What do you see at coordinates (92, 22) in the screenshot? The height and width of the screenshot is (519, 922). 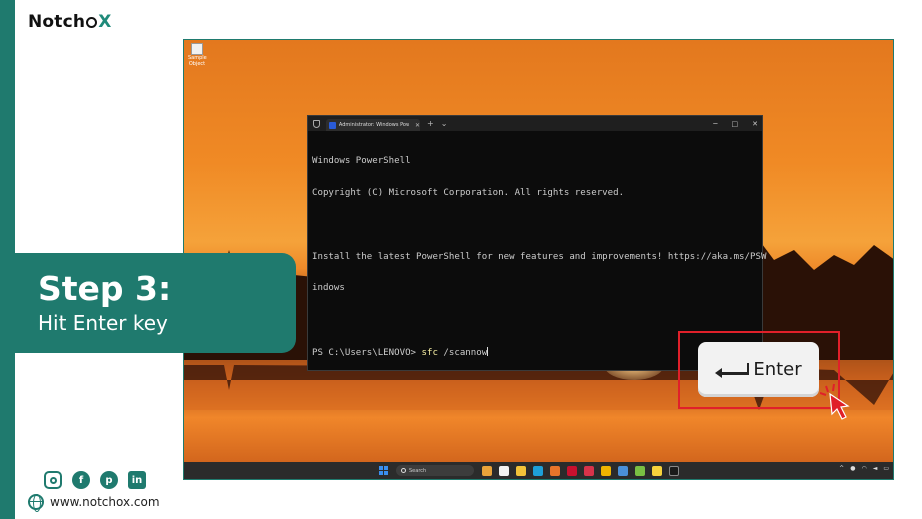 I see `brand-o-ring` at bounding box center [92, 22].